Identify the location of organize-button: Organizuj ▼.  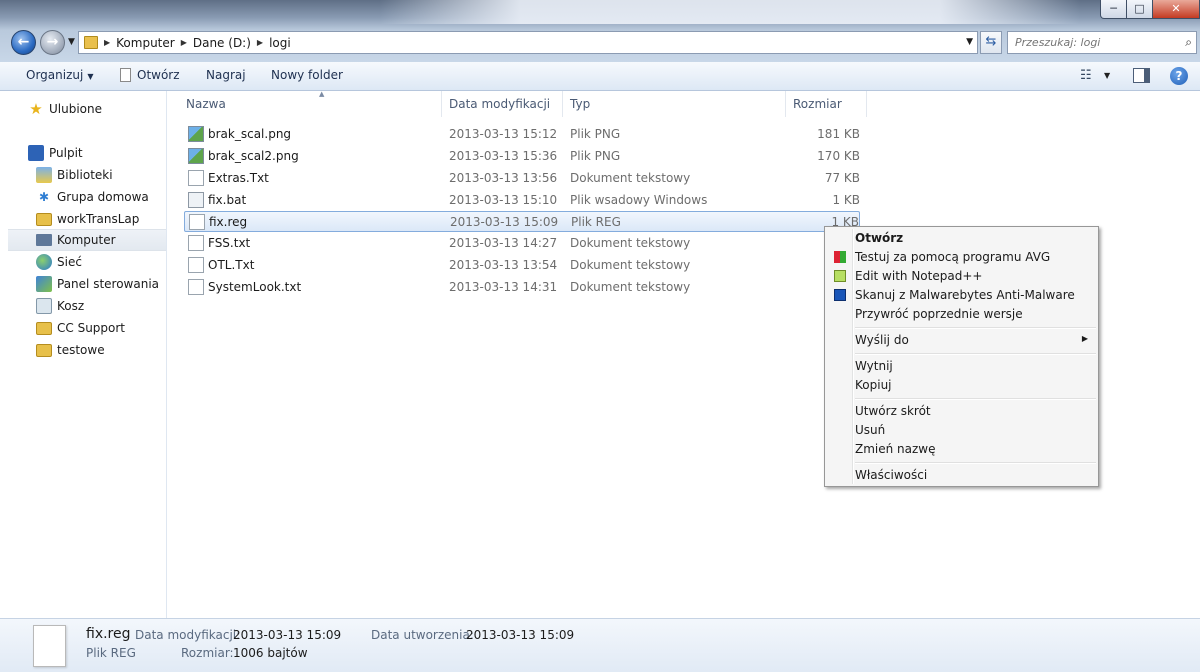
(59, 75).